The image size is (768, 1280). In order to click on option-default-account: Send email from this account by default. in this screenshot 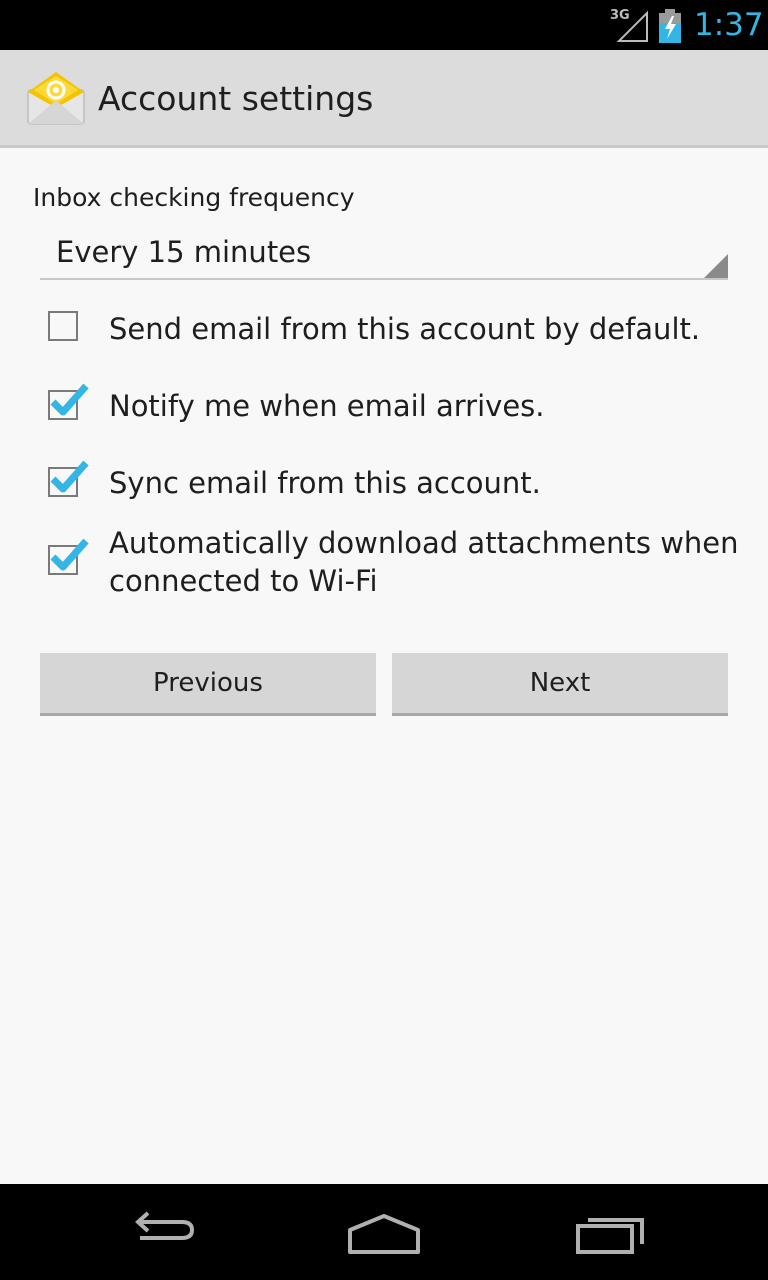, I will do `click(391, 330)`.